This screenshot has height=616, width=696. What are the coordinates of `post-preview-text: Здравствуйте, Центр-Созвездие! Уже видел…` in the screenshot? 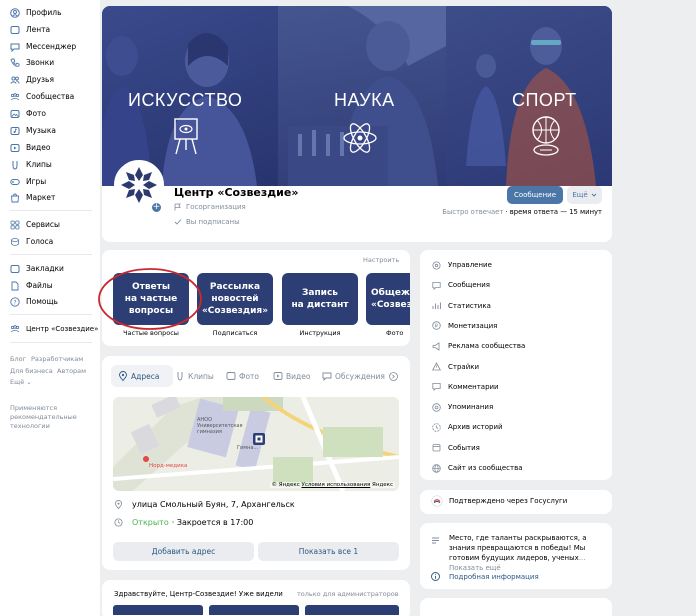 It's located at (198, 594).